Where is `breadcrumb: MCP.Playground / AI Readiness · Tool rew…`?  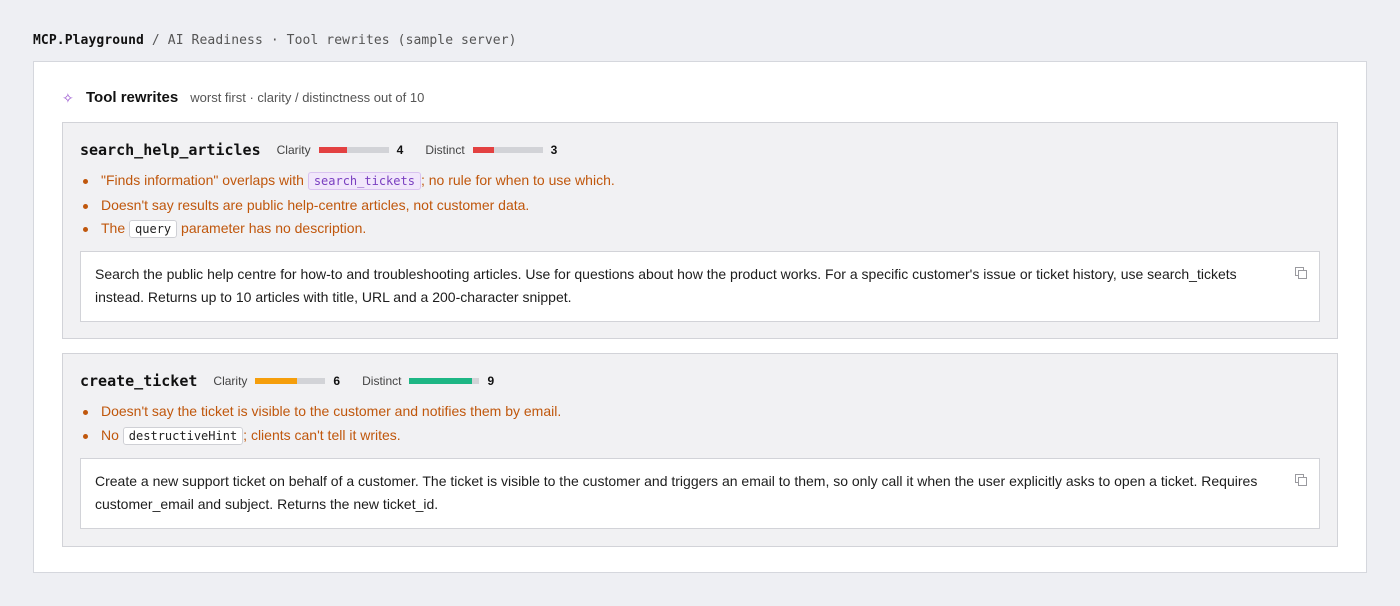
breadcrumb: MCP.Playground / AI Readiness · Tool rew… is located at coordinates (275, 40).